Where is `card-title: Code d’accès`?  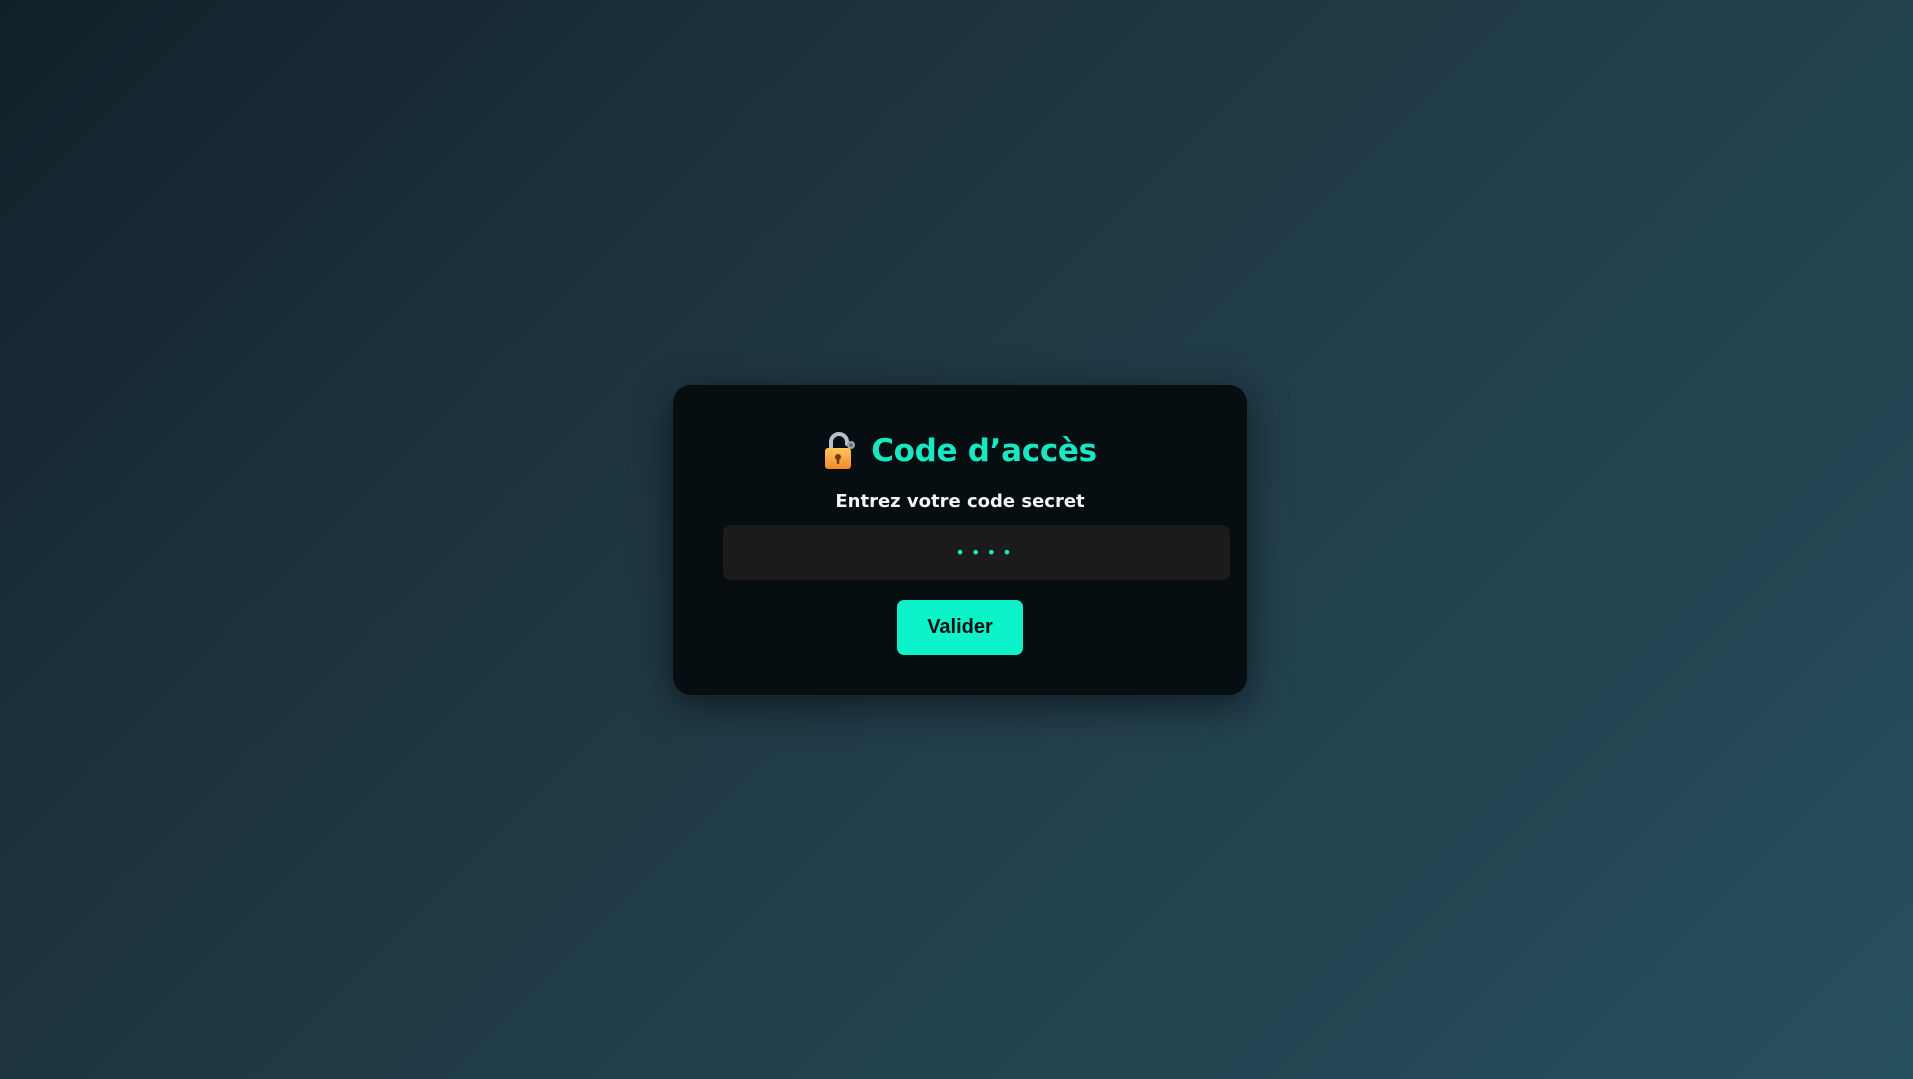 card-title: Code d’accès is located at coordinates (960, 451).